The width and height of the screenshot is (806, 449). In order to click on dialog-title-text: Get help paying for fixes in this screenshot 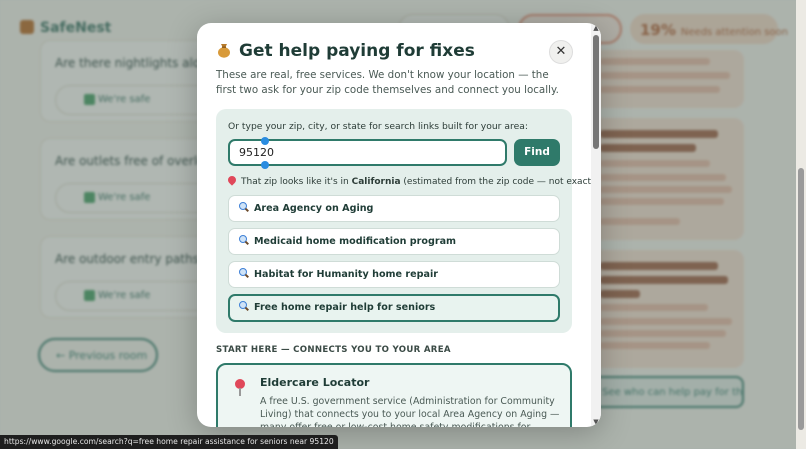, I will do `click(357, 51)`.